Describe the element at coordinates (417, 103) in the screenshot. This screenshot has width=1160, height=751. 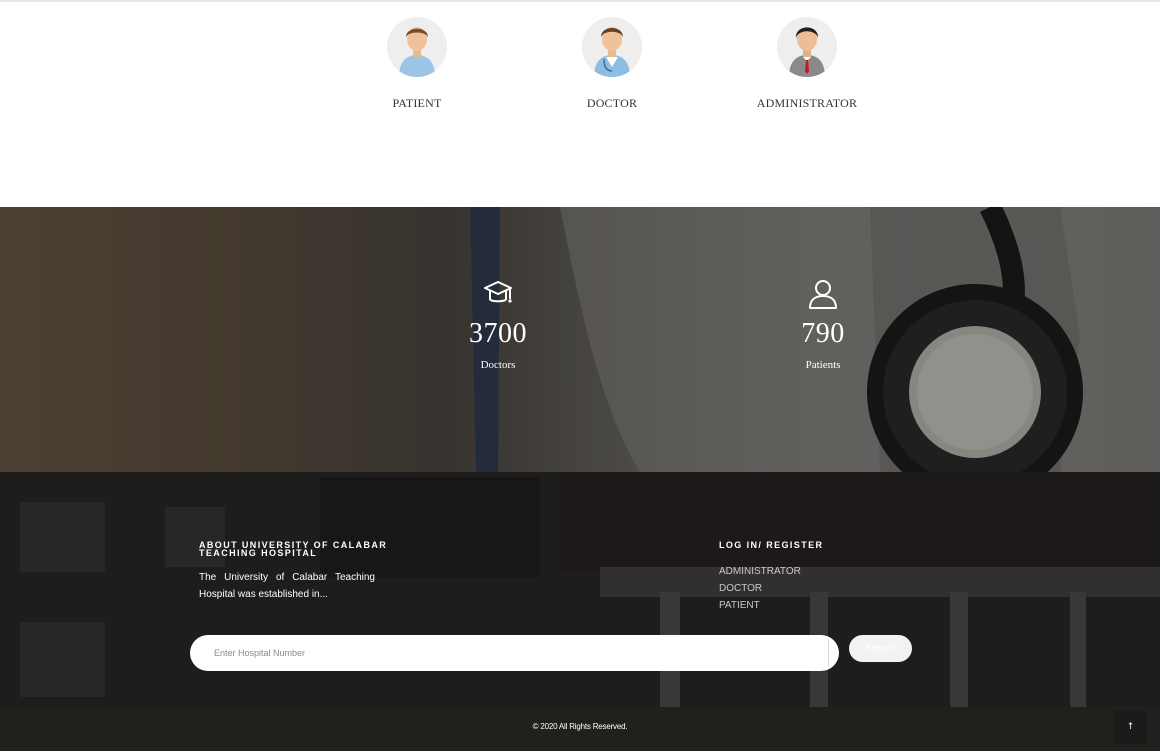
I see `role-patient-label: PATIENT` at that location.